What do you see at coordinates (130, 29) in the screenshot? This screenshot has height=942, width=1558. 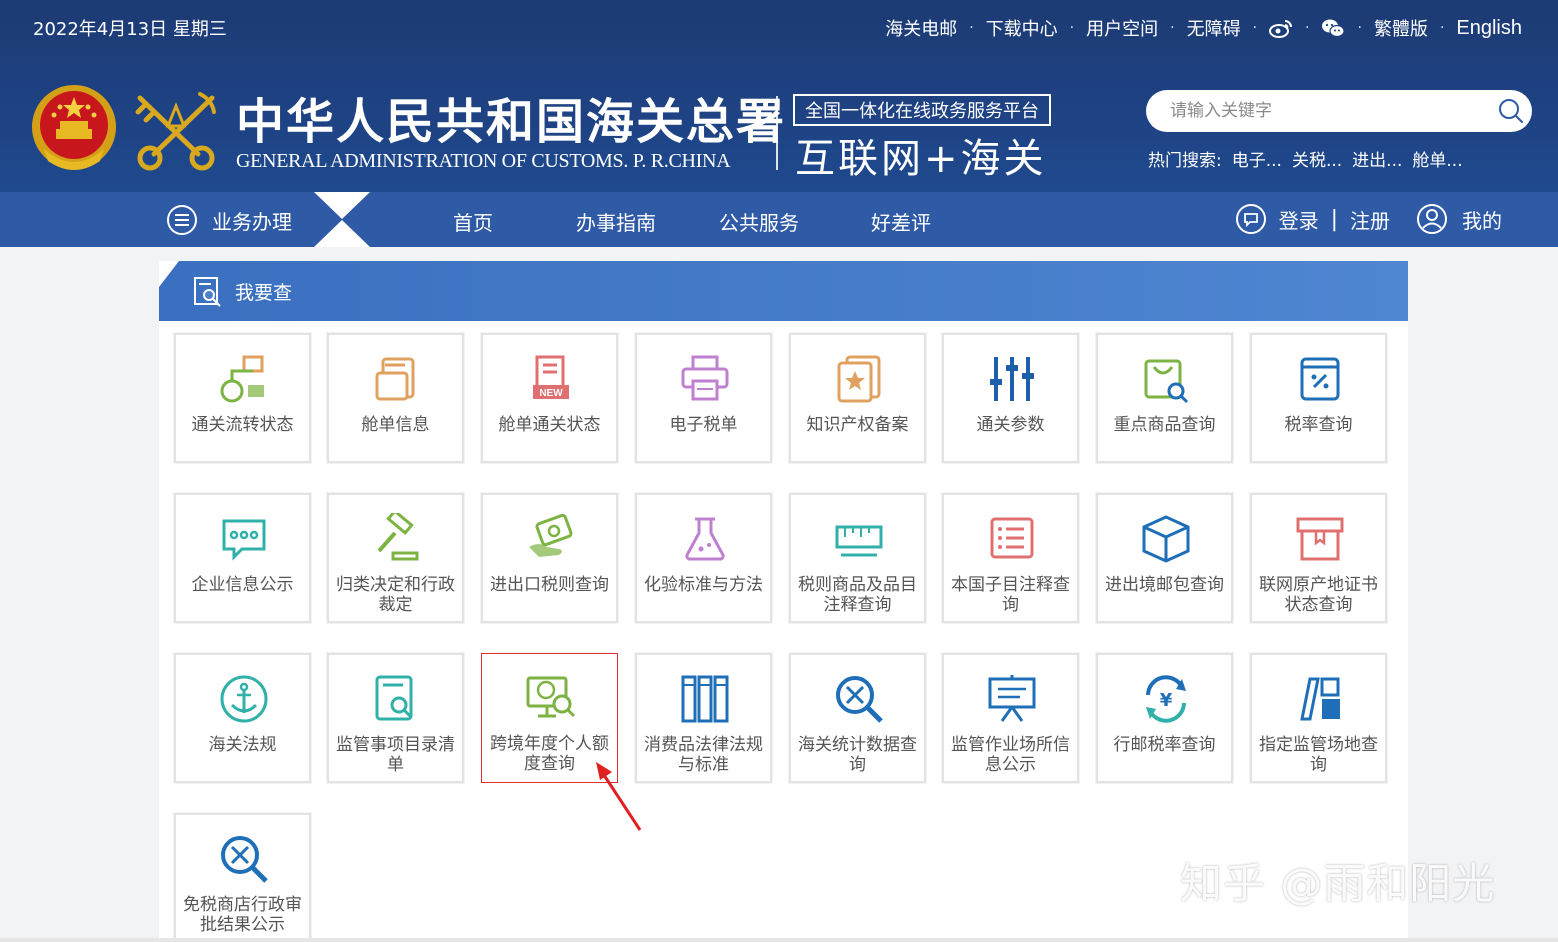 I see `current-date: 2022年4月13日 星期三` at bounding box center [130, 29].